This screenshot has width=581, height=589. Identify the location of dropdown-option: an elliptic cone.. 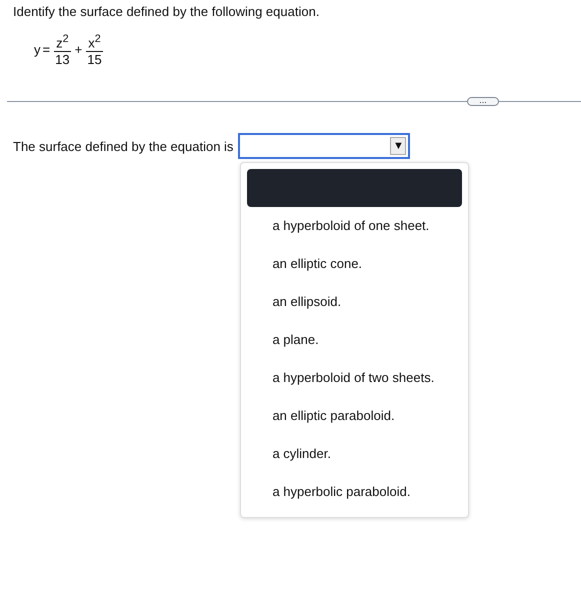
(354, 264).